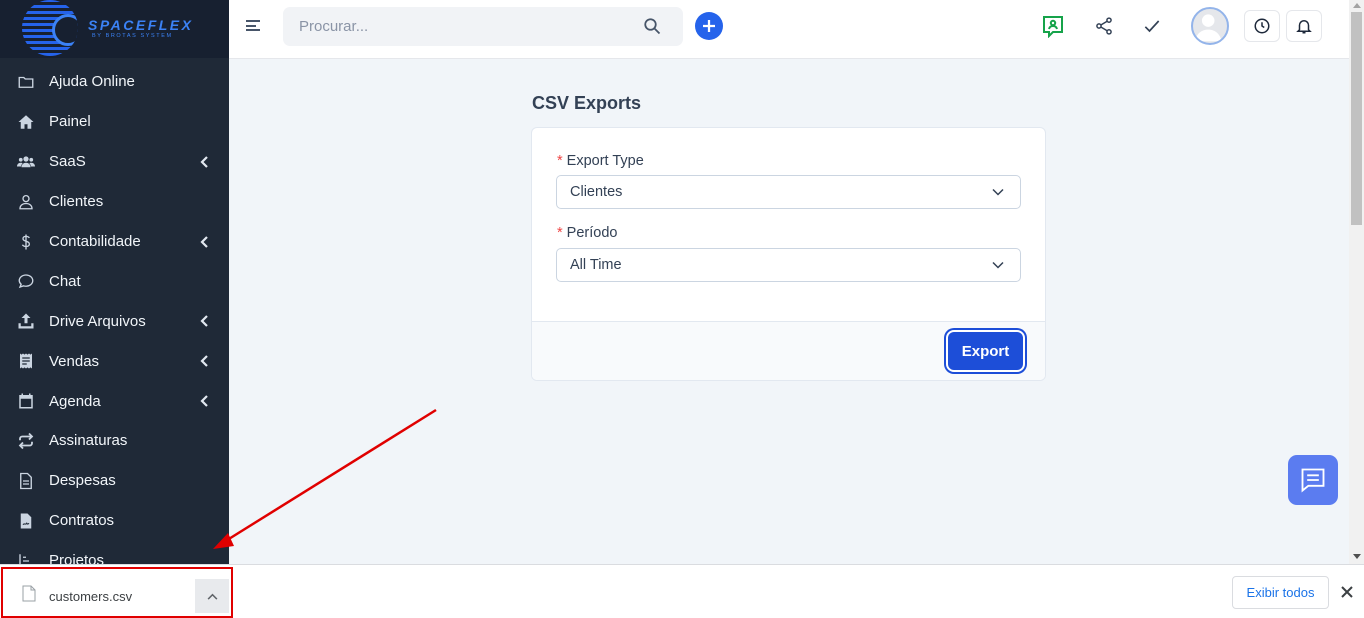 The height and width of the screenshot is (618, 1364). What do you see at coordinates (1347, 592) in the screenshot?
I see `close-icon` at bounding box center [1347, 592].